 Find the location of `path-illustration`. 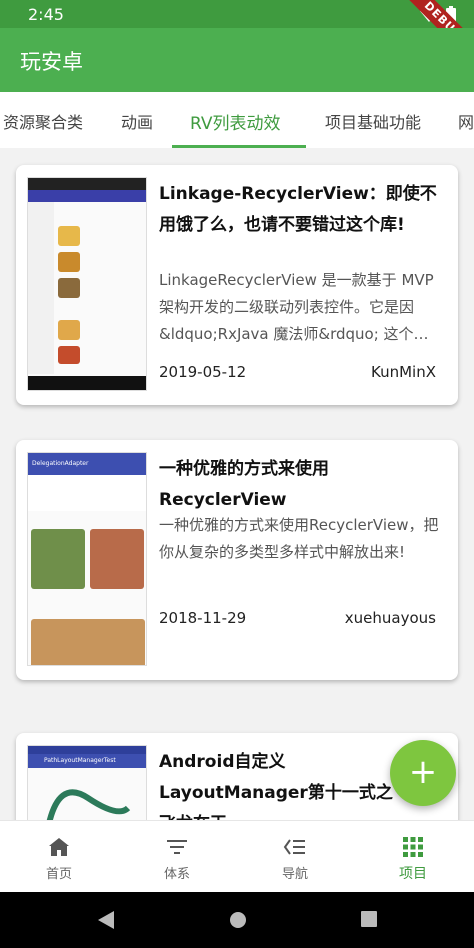

path-illustration is located at coordinates (88, 804).